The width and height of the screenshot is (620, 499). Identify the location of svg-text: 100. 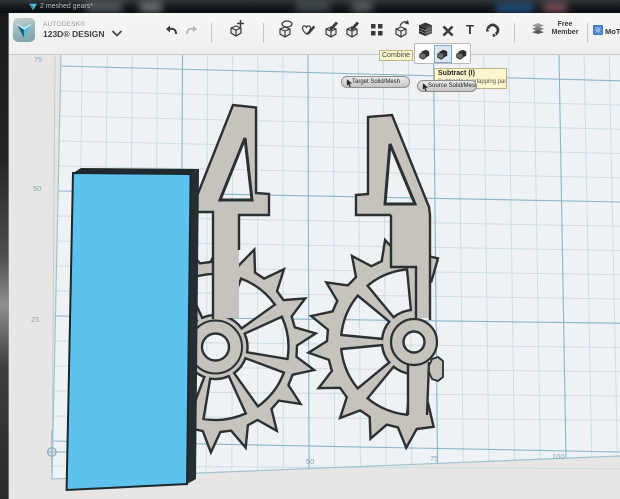
(558, 456).